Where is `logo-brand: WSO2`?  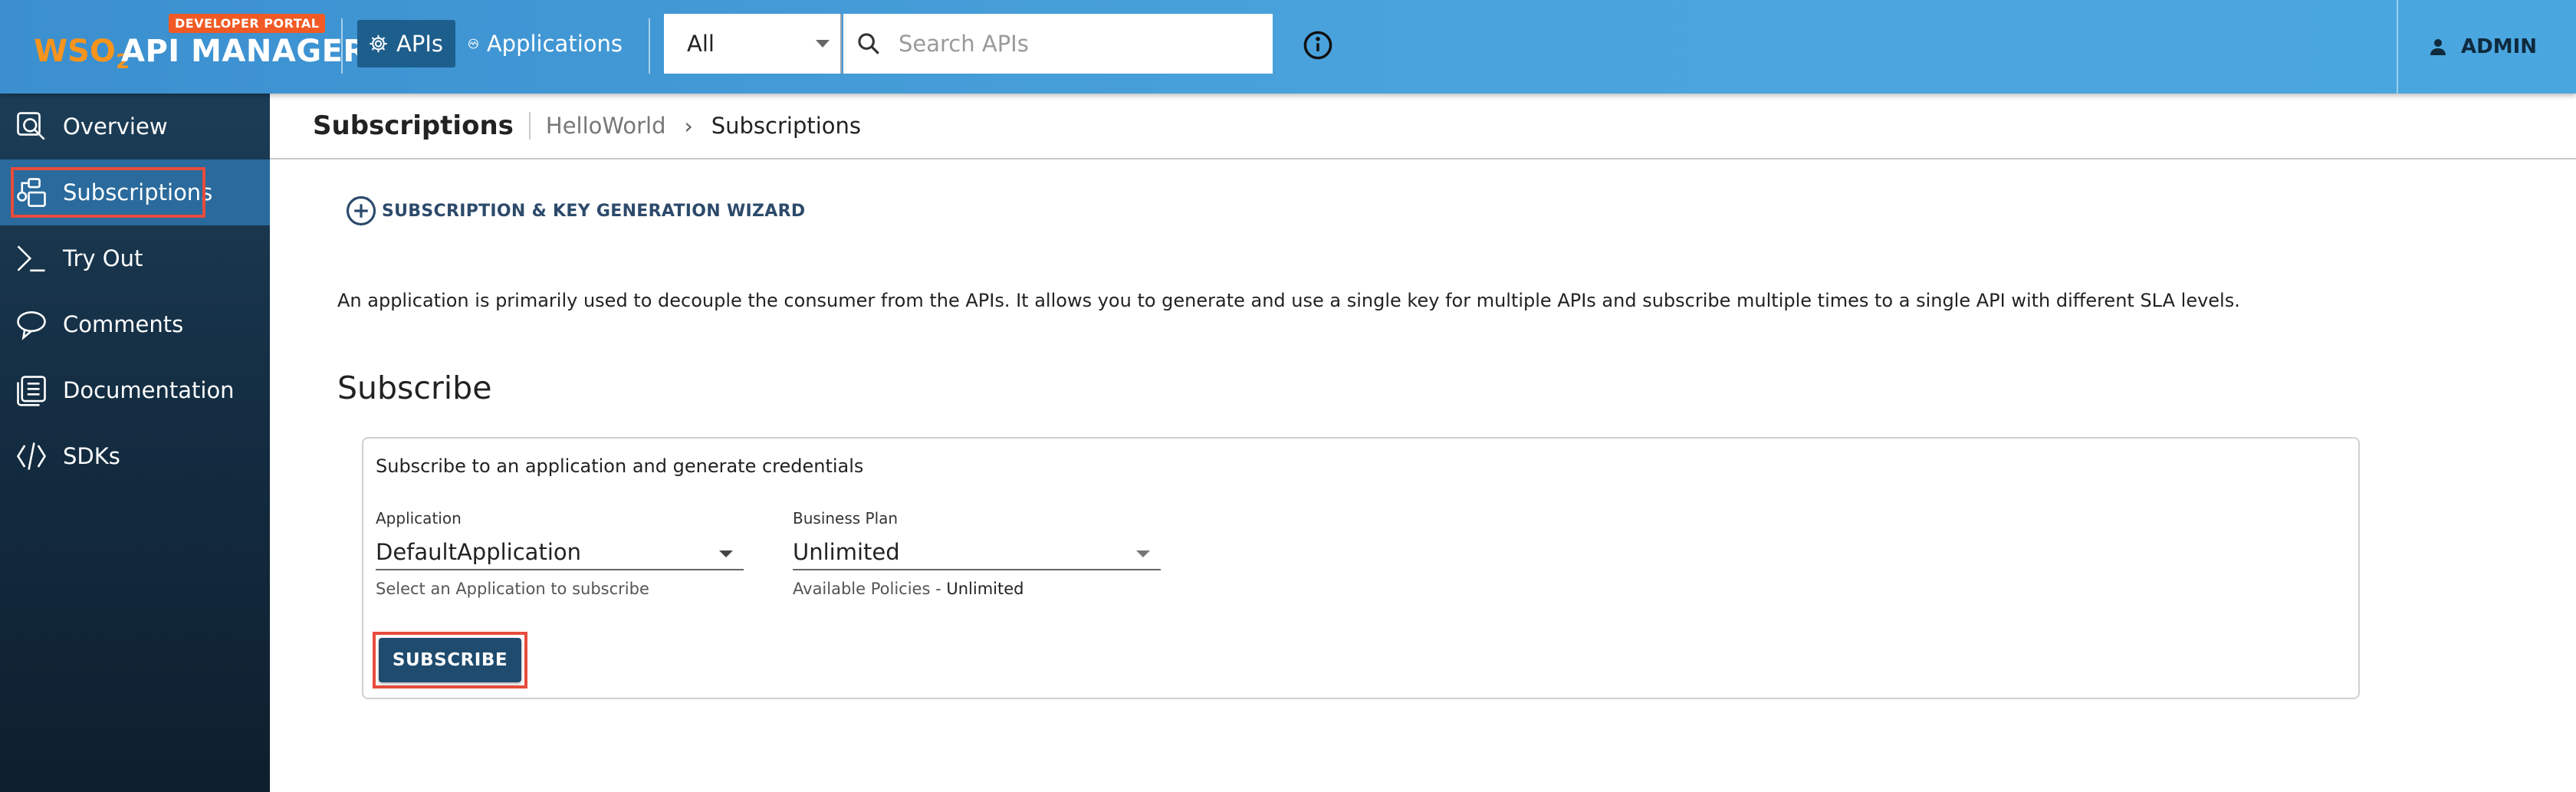
logo-brand: WSO2 is located at coordinates (82, 54).